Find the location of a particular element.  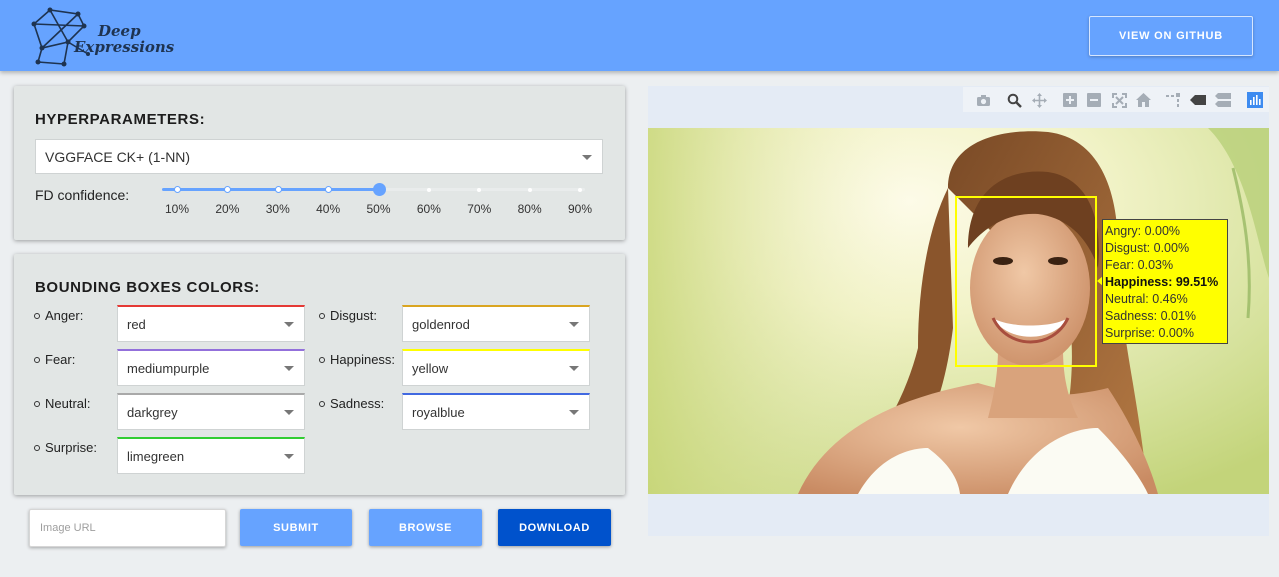

view-on-github-button: VIEW ON GITHUB is located at coordinates (1171, 36).